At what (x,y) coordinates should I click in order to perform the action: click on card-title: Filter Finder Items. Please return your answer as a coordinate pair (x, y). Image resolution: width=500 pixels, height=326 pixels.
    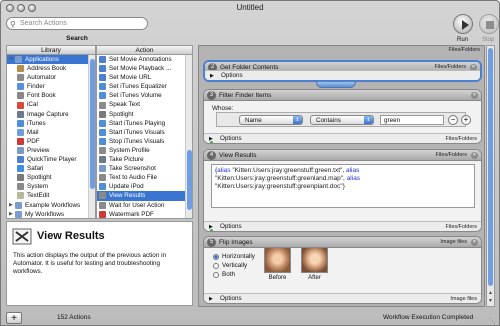
    Looking at the image, I should click on (245, 95).